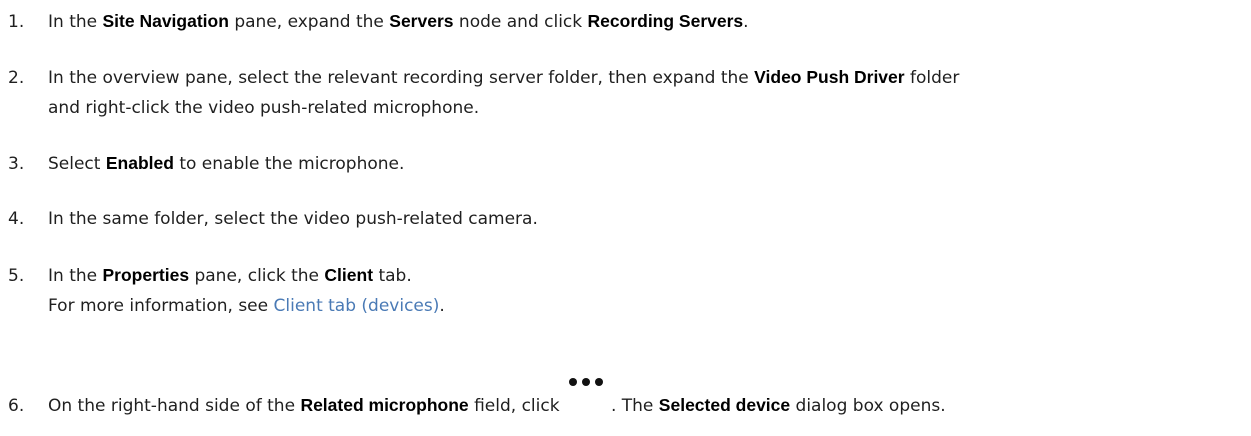 This screenshot has width=1251, height=436. Describe the element at coordinates (588, 394) in the screenshot. I see `more-options-ellipsis-icon` at that location.